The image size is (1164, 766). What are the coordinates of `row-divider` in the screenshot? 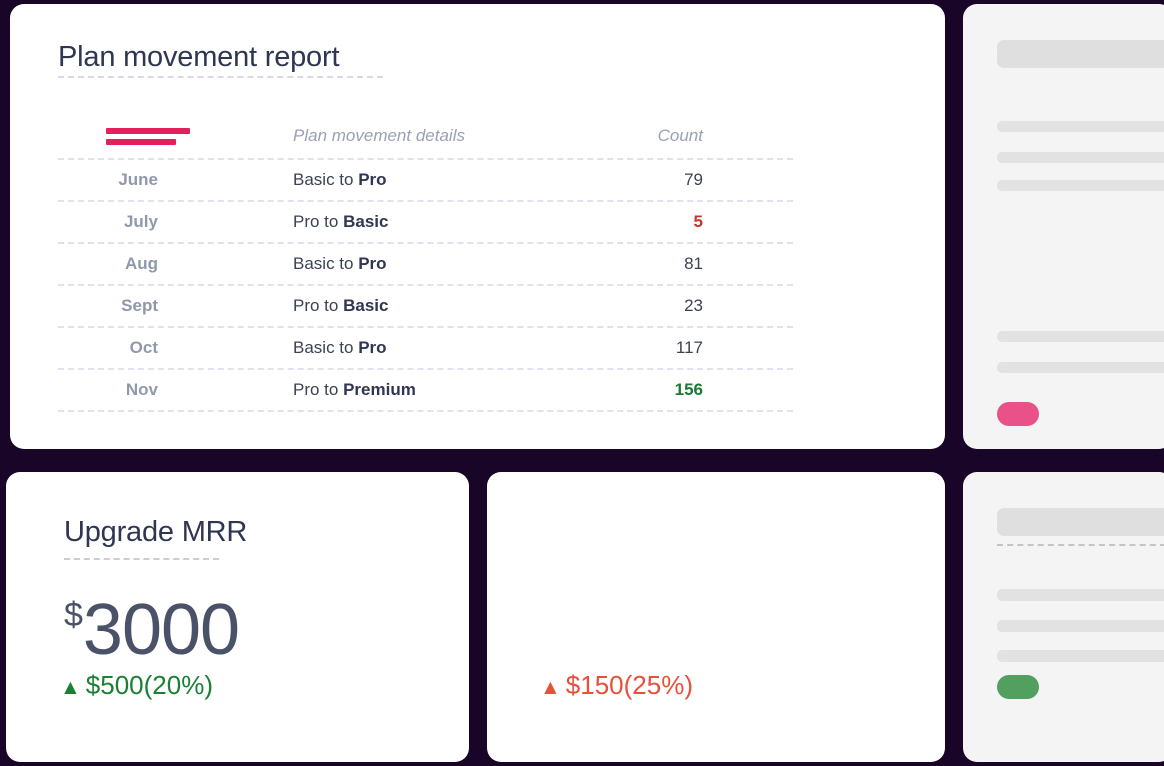 It's located at (425, 411).